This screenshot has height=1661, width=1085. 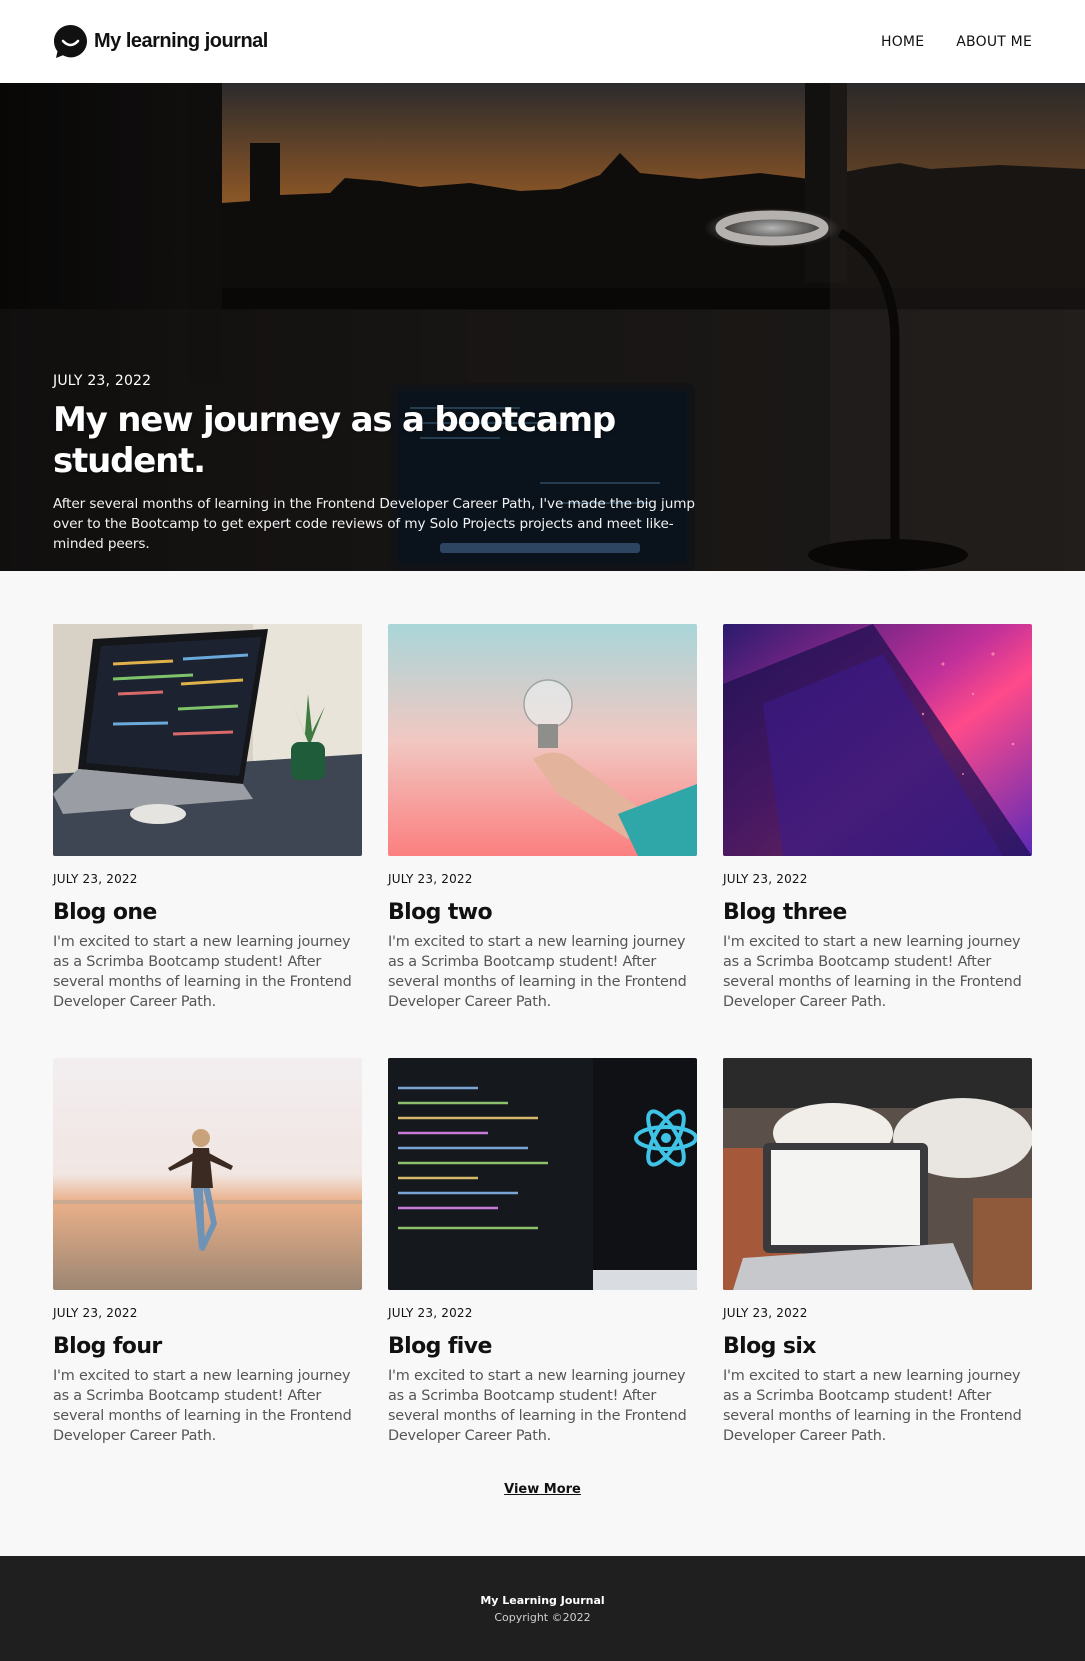 What do you see at coordinates (902, 42) in the screenshot?
I see `nav-home-link: HOME` at bounding box center [902, 42].